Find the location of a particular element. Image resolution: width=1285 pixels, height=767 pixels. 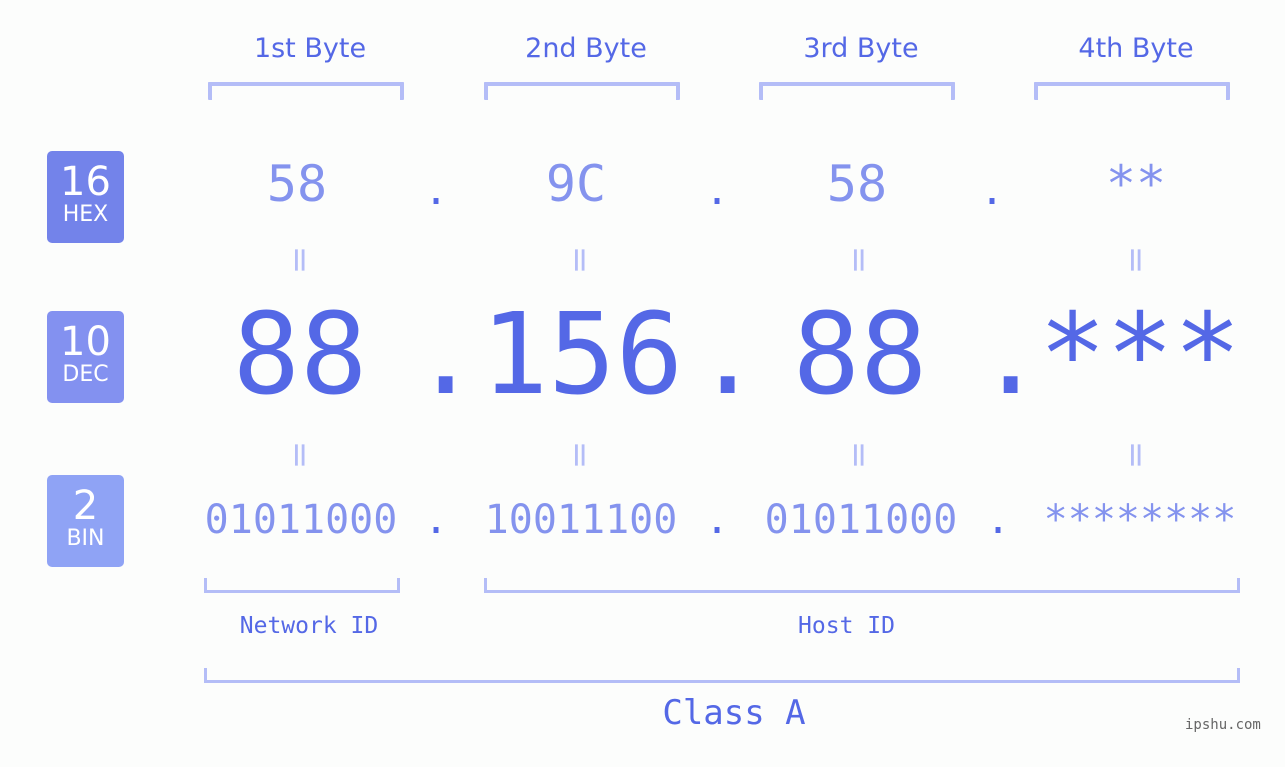

bin-badge: 2 BIN is located at coordinates (85, 521).